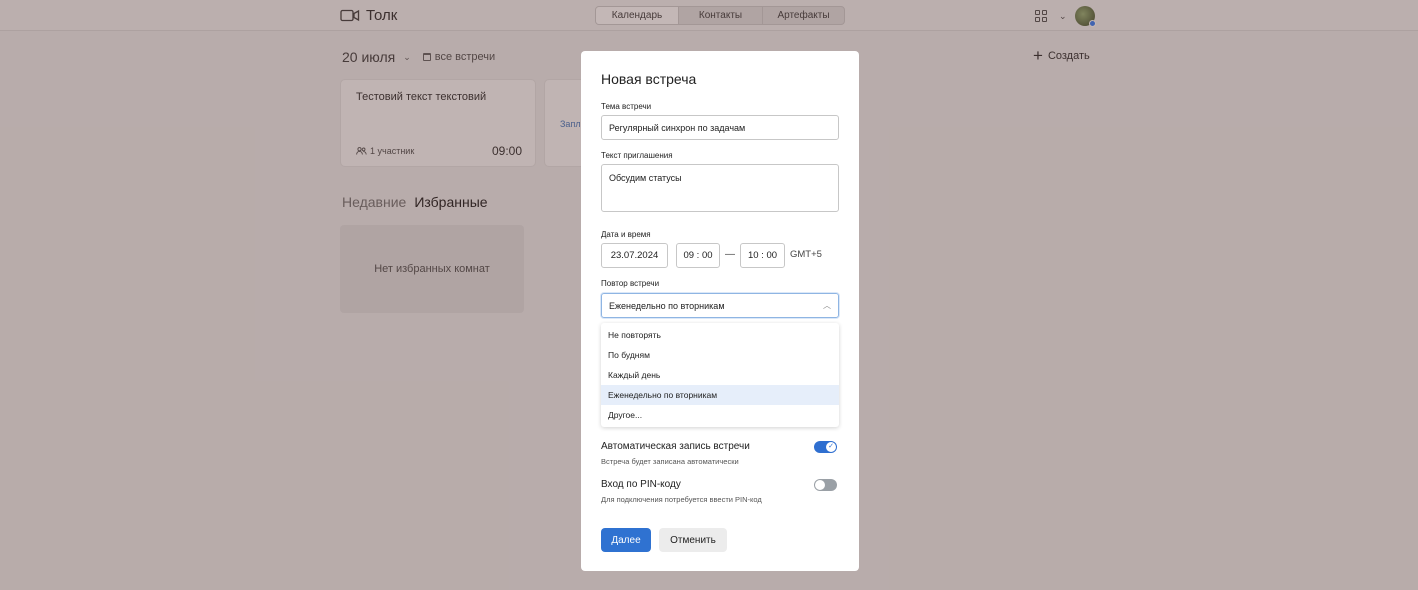  I want to click on repeat-select: Еженедельно по вторникам ︿, so click(720, 305).